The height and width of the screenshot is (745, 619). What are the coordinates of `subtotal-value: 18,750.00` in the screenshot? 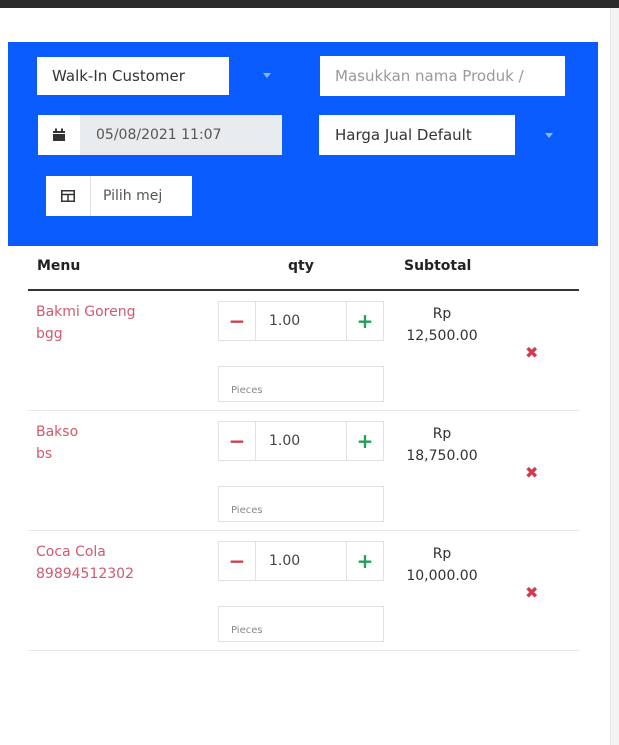 It's located at (442, 456).